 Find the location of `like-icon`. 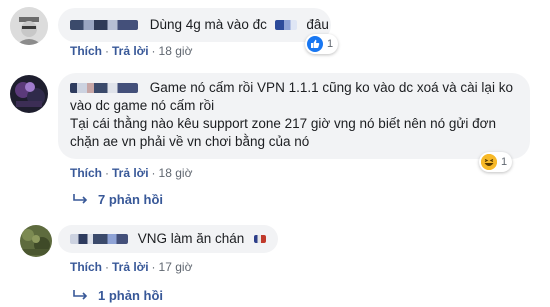

like-icon is located at coordinates (315, 44).